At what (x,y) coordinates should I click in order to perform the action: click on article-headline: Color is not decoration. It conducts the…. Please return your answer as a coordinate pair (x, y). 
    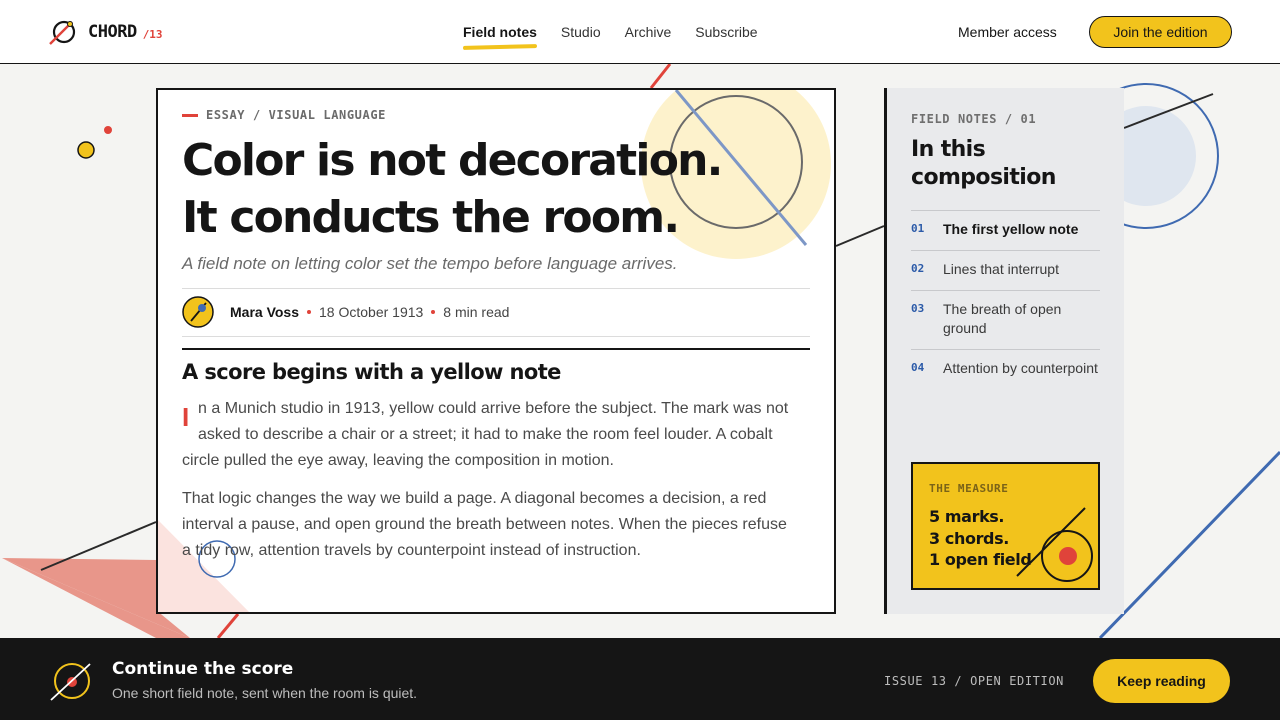
    Looking at the image, I should click on (497, 189).